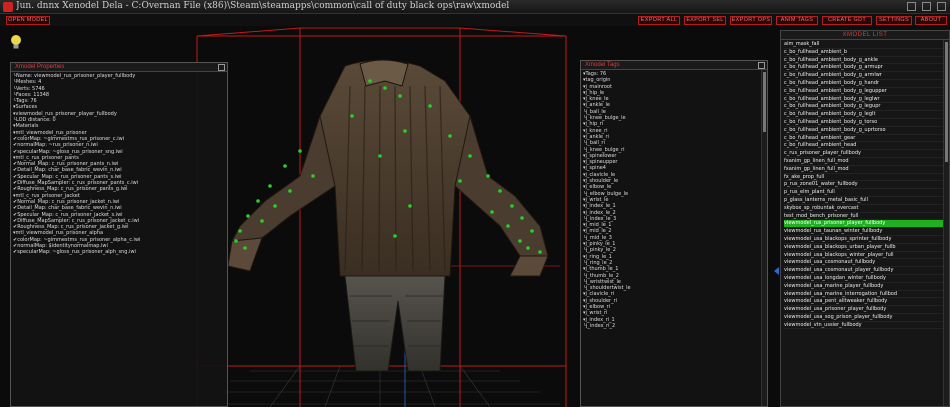 This screenshot has height=407, width=950. What do you see at coordinates (863, 201) in the screenshot?
I see `model-list-item: p_glass_lanterns_metal_basic_full` at bounding box center [863, 201].